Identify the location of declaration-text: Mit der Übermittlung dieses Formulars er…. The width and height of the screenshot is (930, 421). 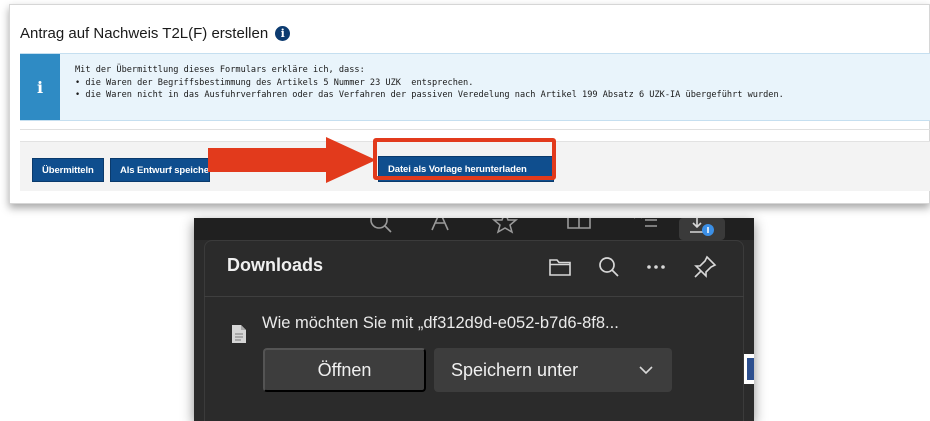
(429, 83).